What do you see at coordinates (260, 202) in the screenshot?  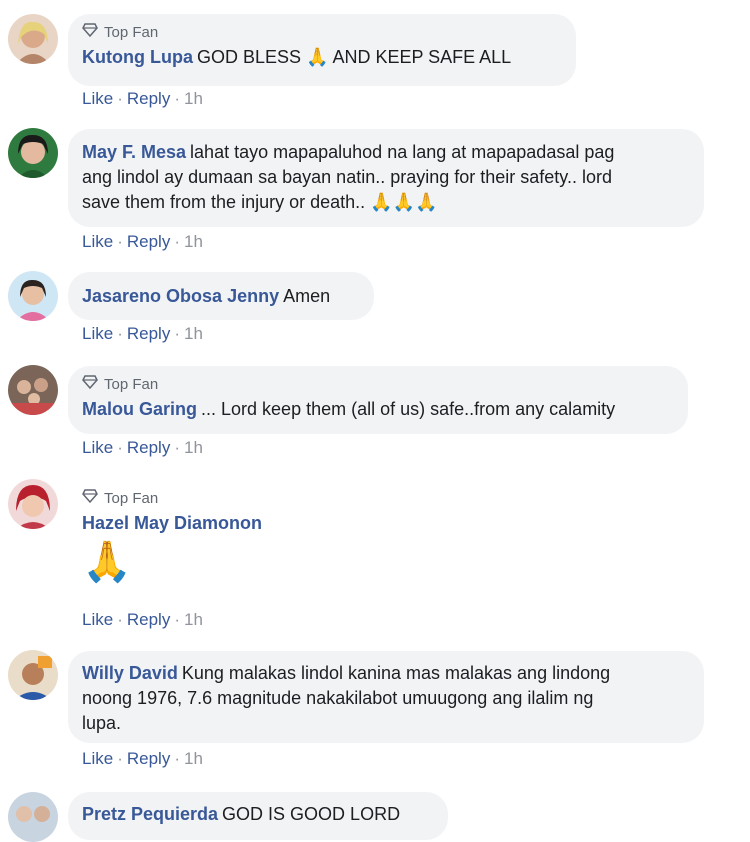 I see `comment-text: save them from the injury or death.. 🙏🙏🙏` at bounding box center [260, 202].